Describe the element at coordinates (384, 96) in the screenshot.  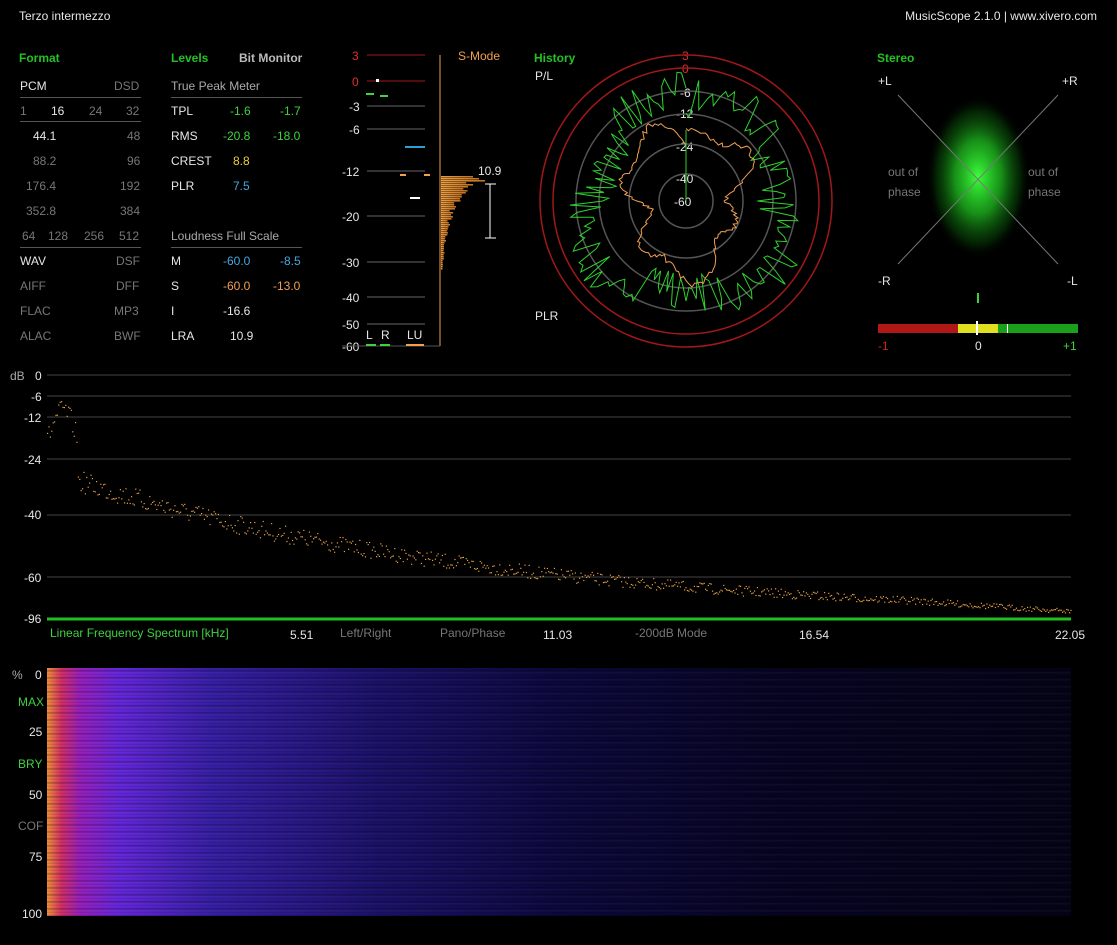
I see `meter-r-rms` at that location.